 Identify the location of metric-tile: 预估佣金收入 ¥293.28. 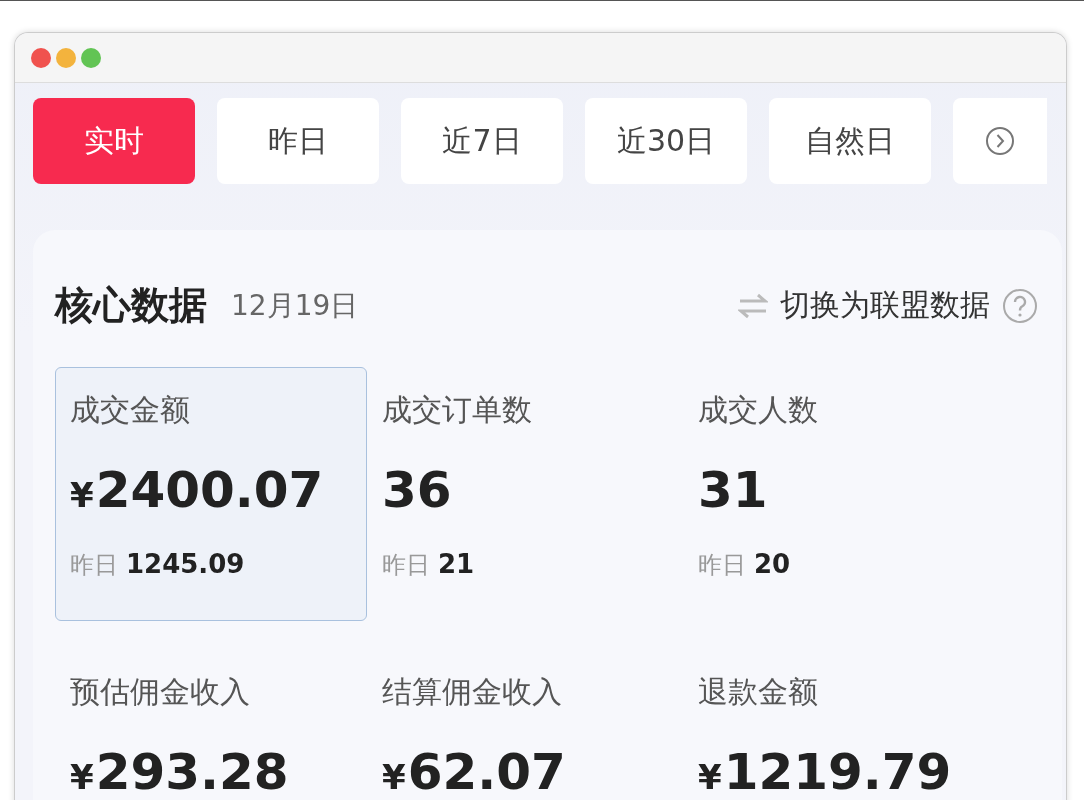
(211, 724).